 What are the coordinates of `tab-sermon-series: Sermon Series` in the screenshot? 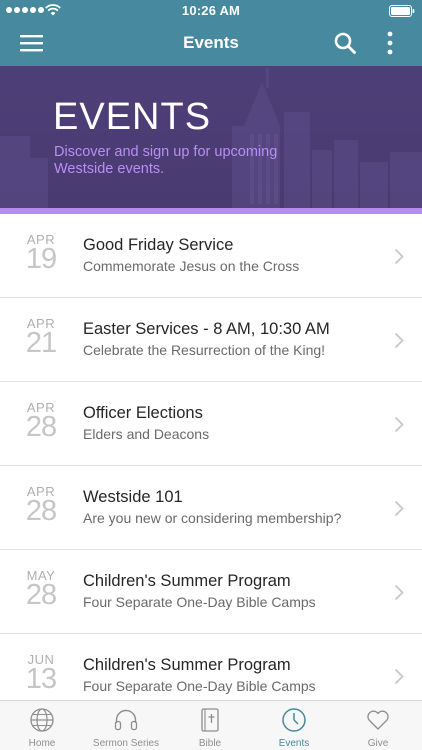 It's located at (126, 725).